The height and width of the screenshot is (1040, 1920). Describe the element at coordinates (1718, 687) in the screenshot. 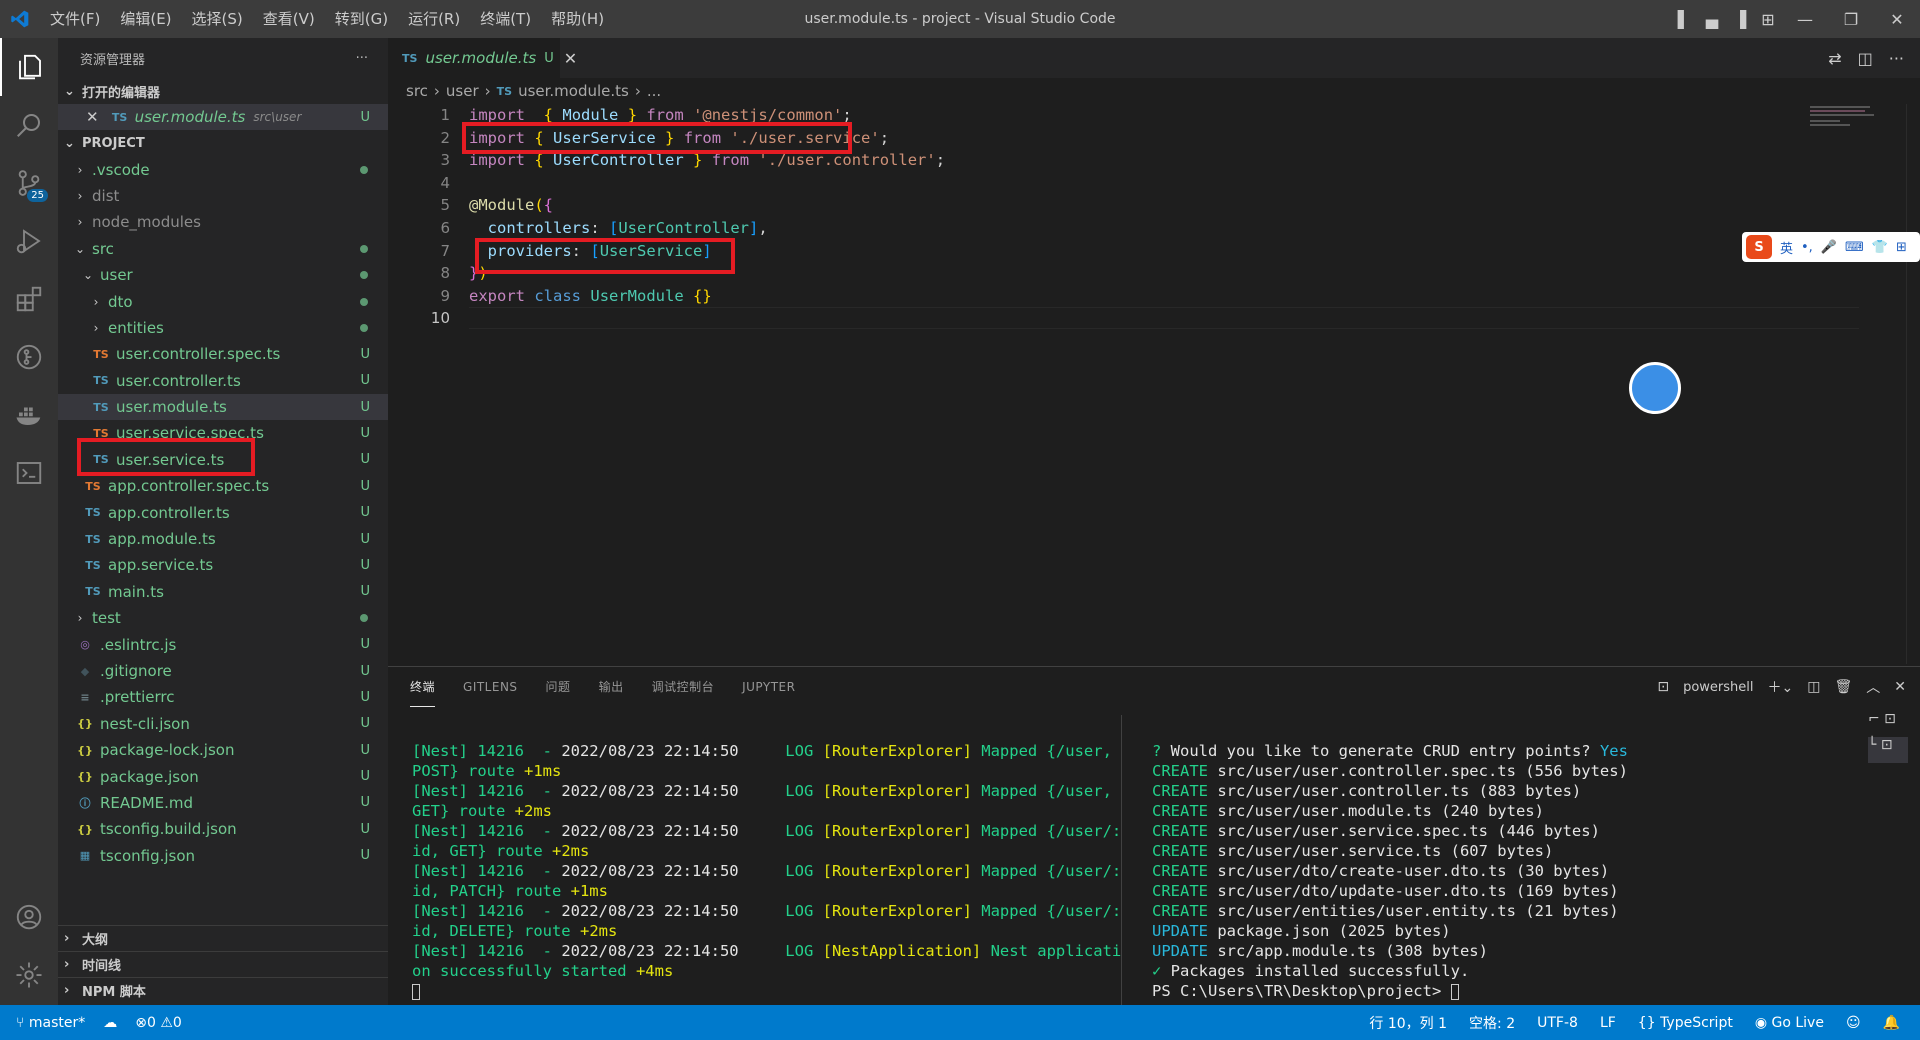

I see `shell-name: powershell` at that location.